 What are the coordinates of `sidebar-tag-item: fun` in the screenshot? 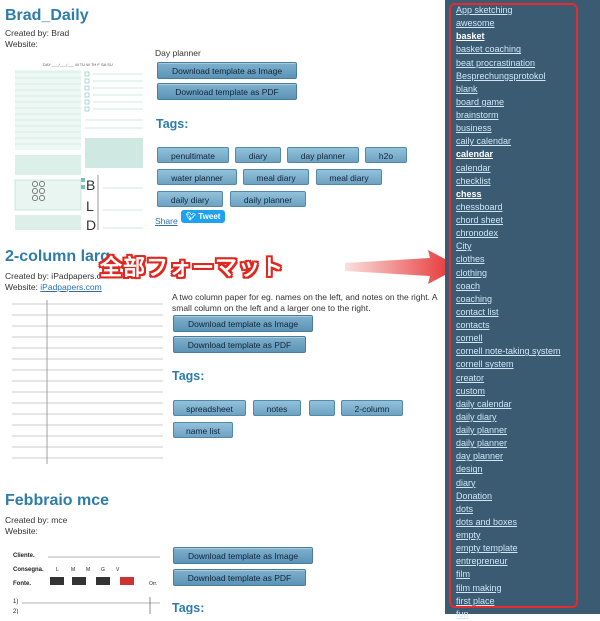 It's located at (508, 614).